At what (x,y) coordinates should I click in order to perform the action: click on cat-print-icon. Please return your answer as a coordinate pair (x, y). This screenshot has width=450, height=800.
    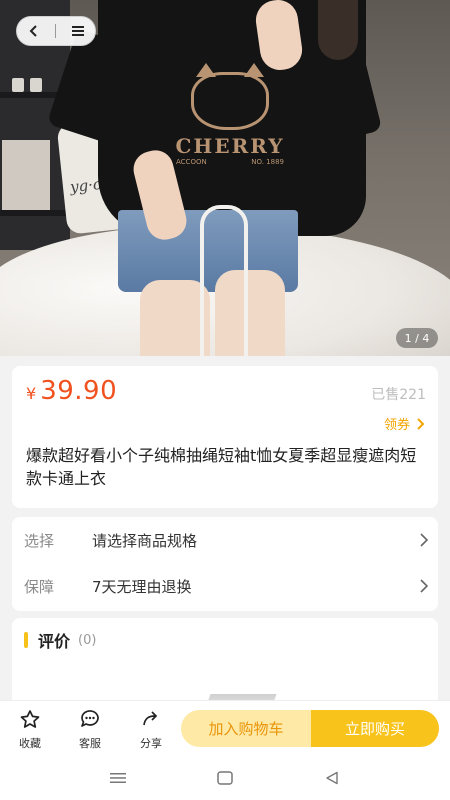
    Looking at the image, I should click on (230, 96).